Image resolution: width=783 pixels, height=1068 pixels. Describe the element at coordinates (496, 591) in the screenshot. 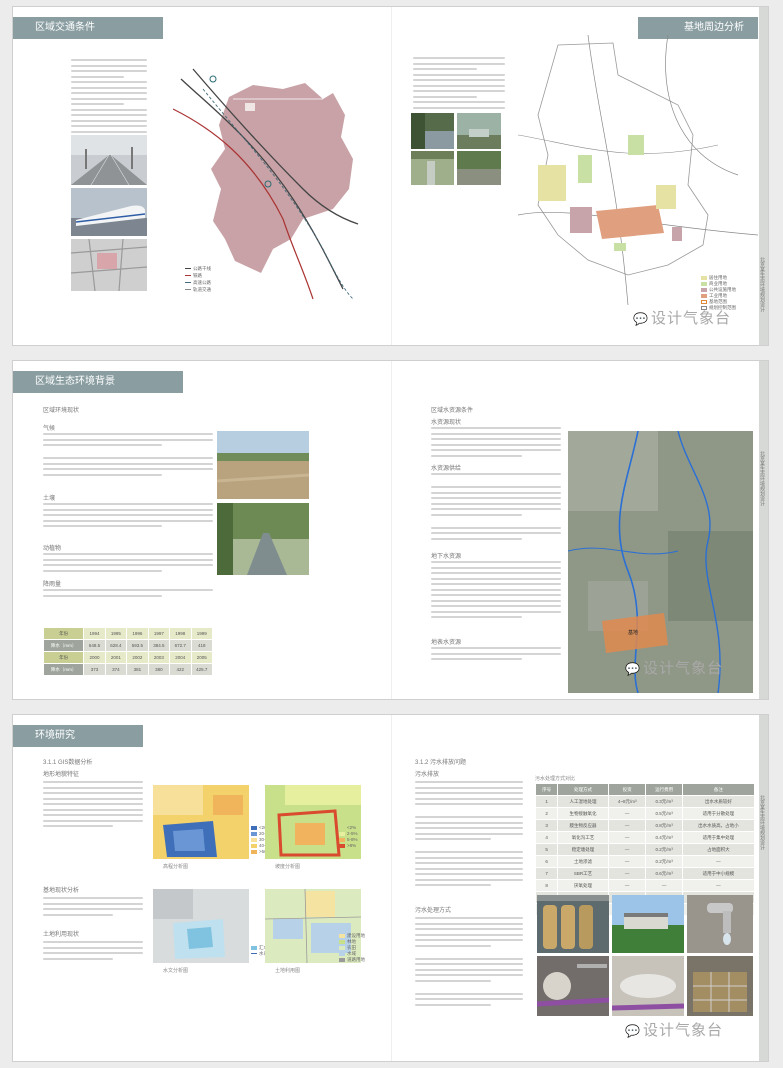

I see `groundwater-text` at that location.